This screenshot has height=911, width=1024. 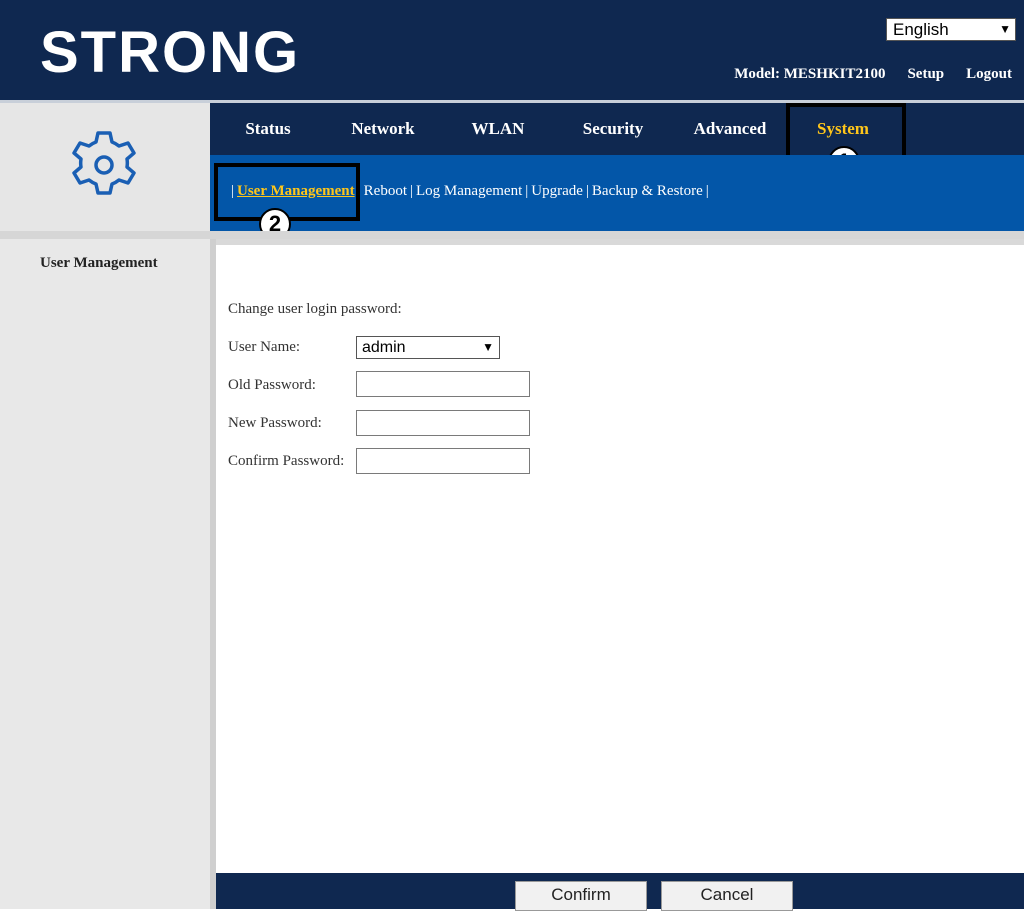 I want to click on footer-bar: Confirm Cancel, so click(x=620, y=892).